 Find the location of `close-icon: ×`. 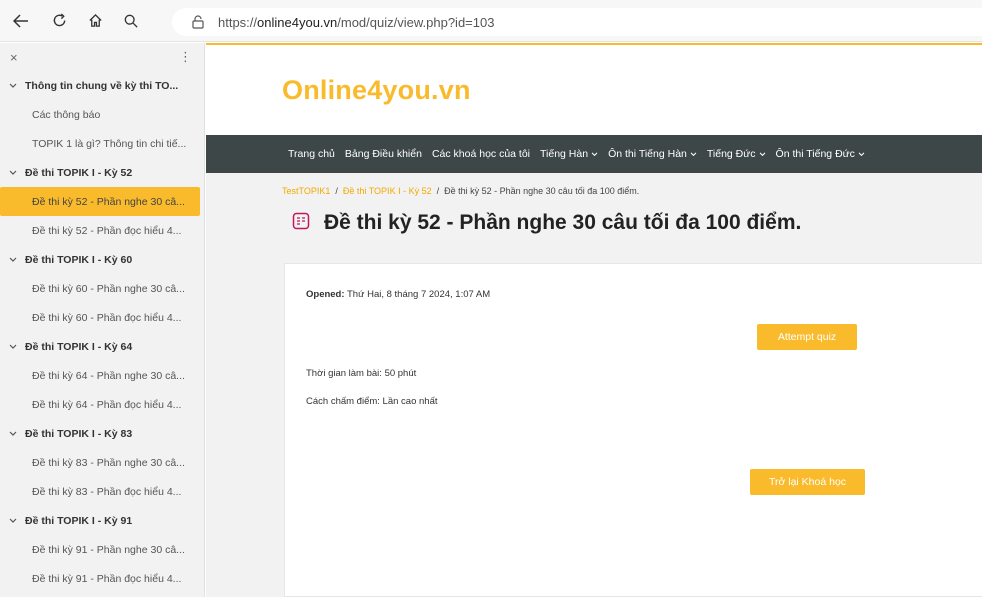

close-icon: × is located at coordinates (14, 57).